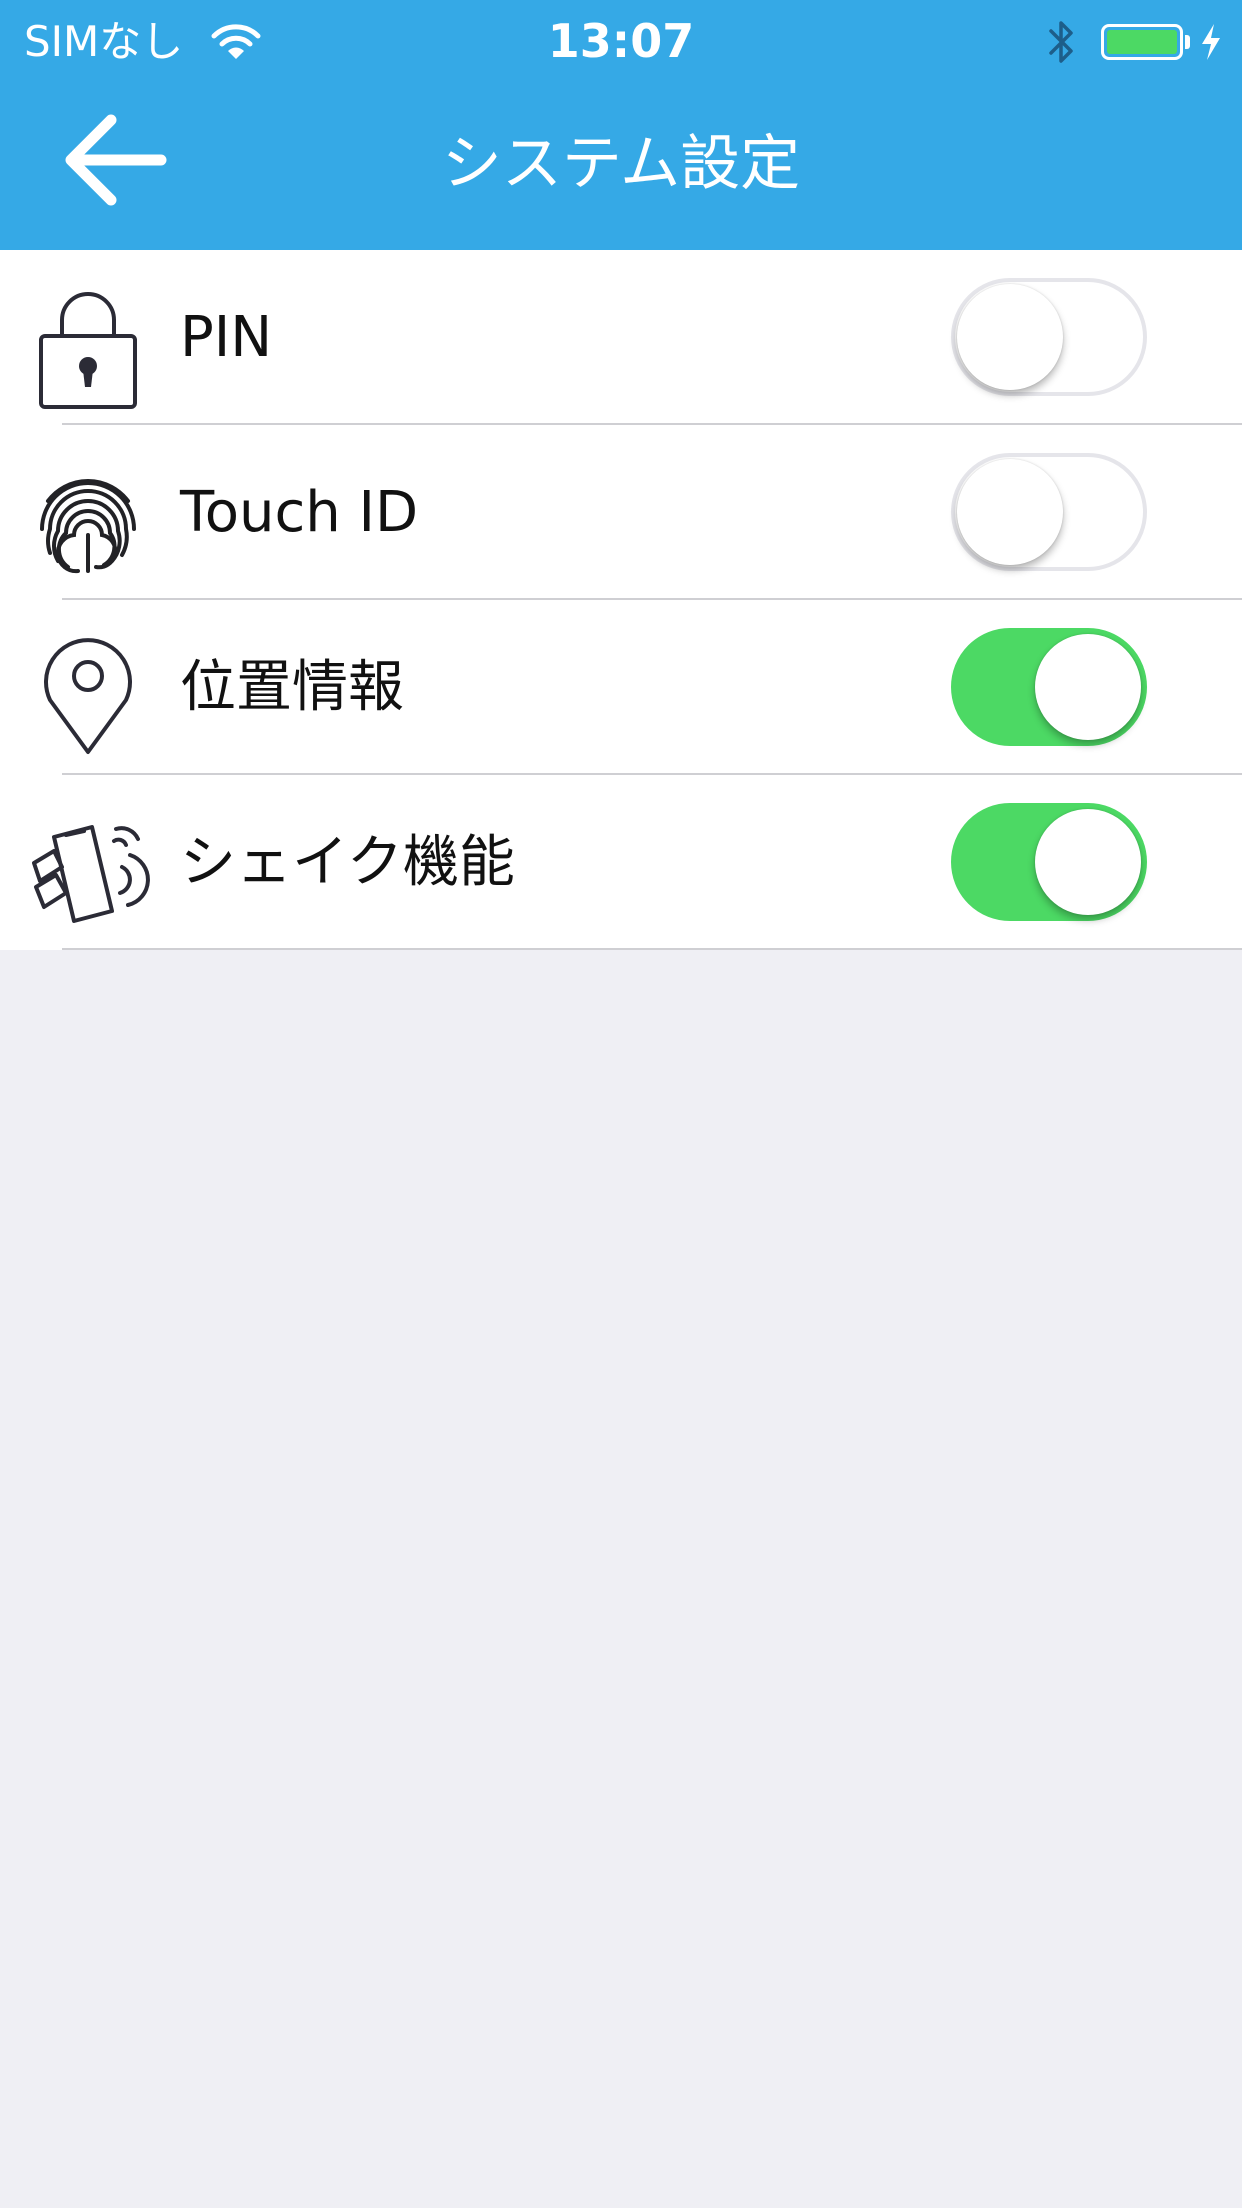  Describe the element at coordinates (621, 687) in the screenshot. I see `settings-row-location: 位置情報` at that location.